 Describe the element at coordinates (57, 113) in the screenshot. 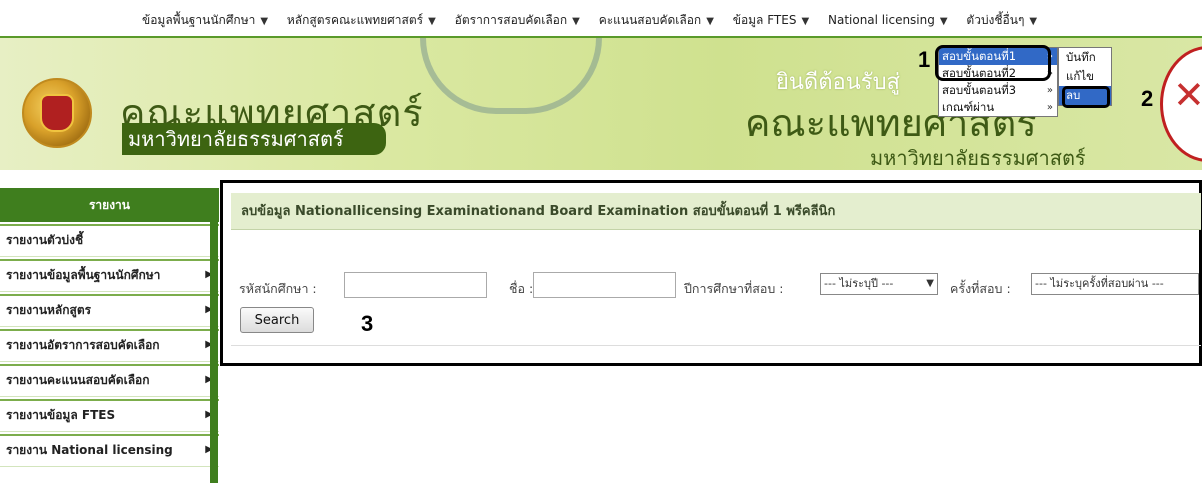

I see `university-seal-logo` at that location.